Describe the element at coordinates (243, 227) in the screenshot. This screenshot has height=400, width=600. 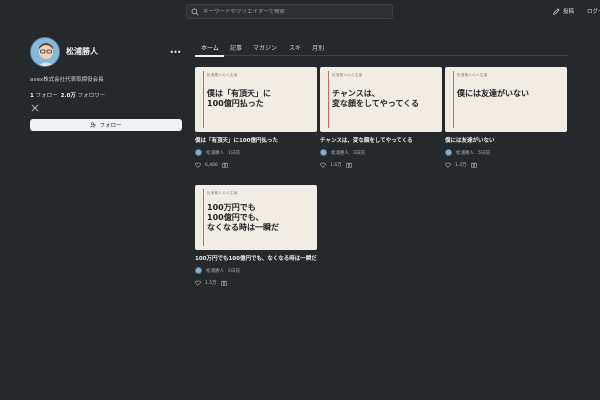
I see `headline-line: なくなる時は一瞬だ` at that location.